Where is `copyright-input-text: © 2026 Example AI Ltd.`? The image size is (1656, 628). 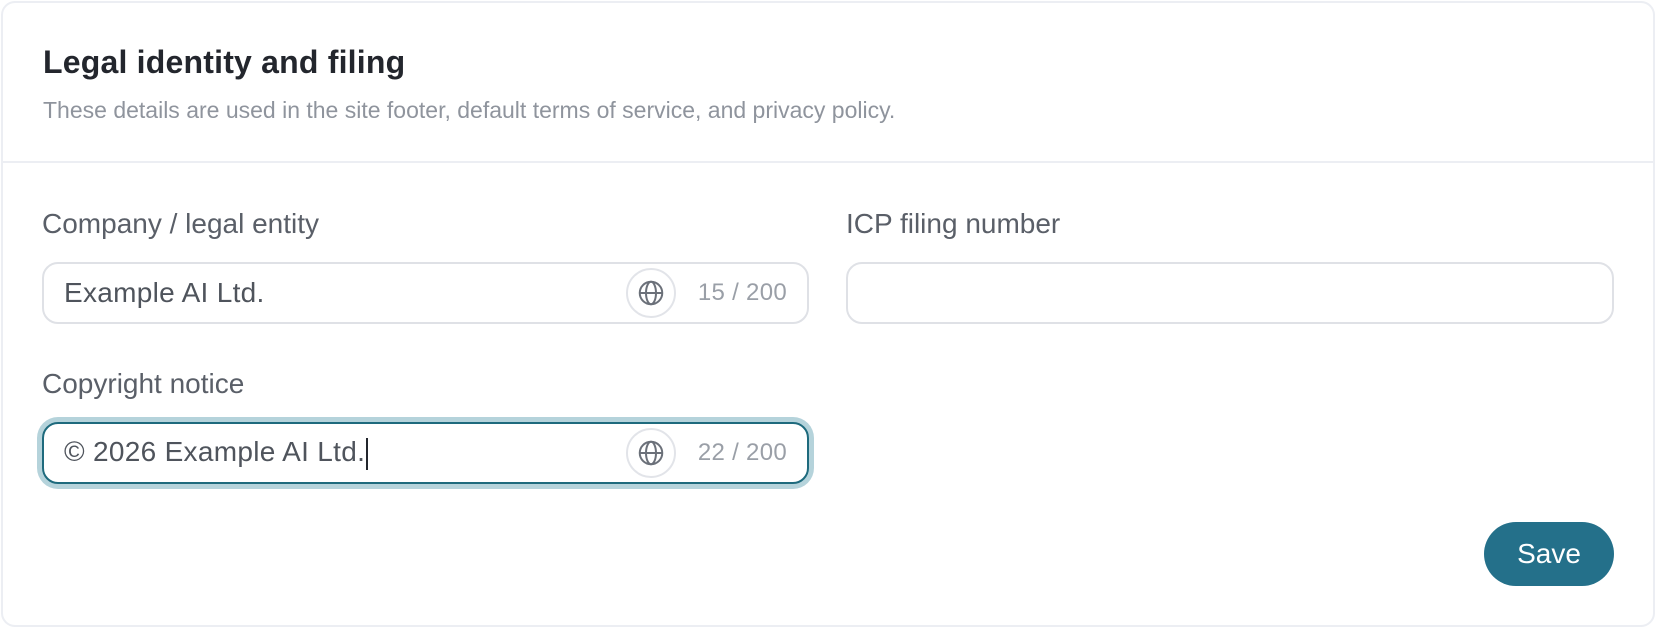
copyright-input-text: © 2026 Example AI Ltd. is located at coordinates (345, 453).